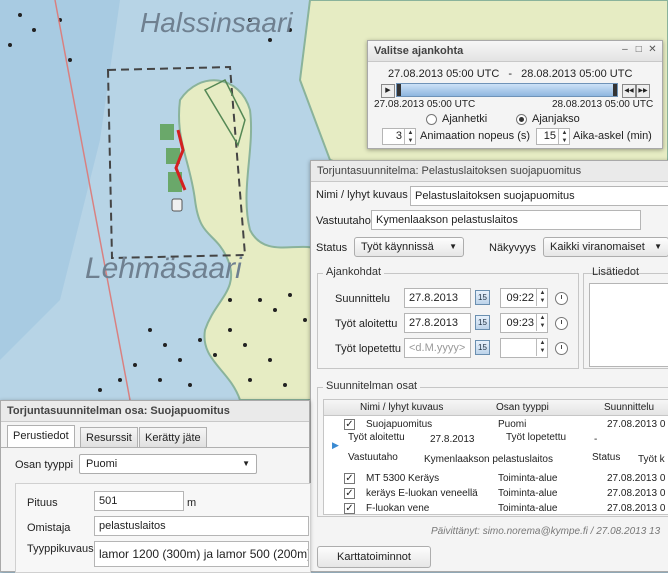 Image resolution: width=668 pixels, height=573 pixels. What do you see at coordinates (399, 90) in the screenshot?
I see `slider-handle-left` at bounding box center [399, 90].